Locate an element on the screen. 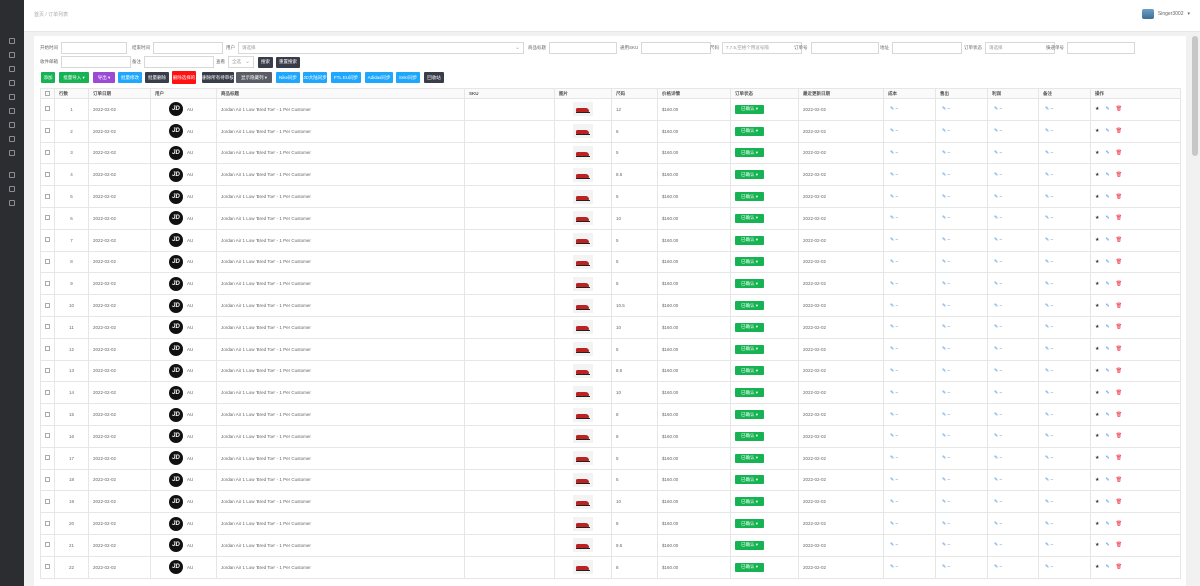 The height and width of the screenshot is (586, 1200). scrollbar-thumb is located at coordinates (1195, 96).